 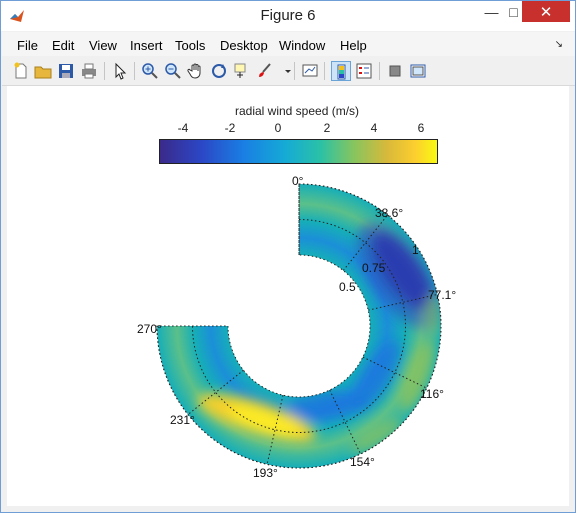 I want to click on pointer-icon, so click(x=121, y=71).